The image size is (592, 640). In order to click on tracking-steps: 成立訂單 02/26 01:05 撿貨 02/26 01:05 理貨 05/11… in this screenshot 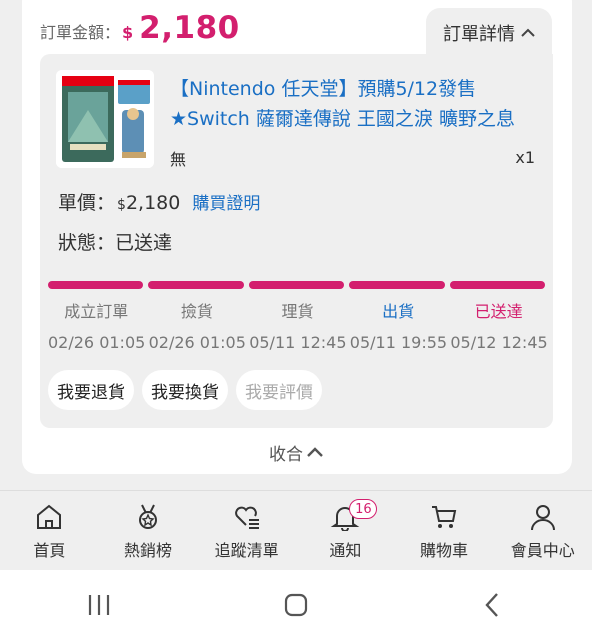, I will do `click(297, 328)`.